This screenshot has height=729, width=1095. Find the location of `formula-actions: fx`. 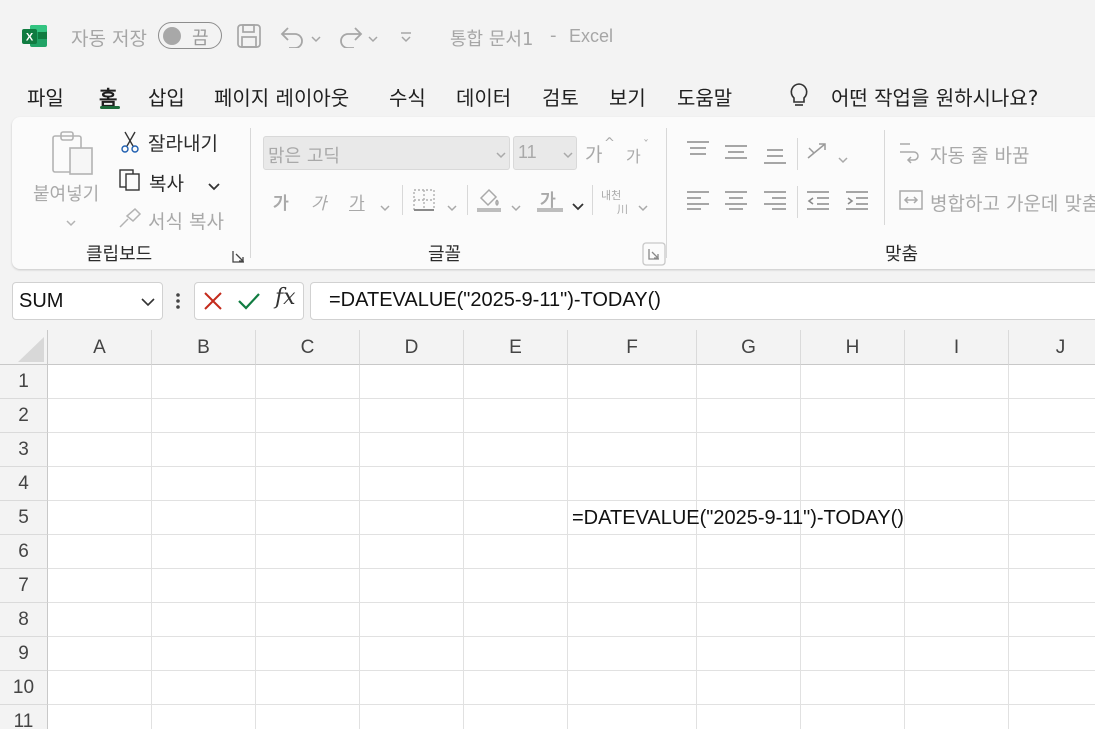

formula-actions: fx is located at coordinates (249, 301).